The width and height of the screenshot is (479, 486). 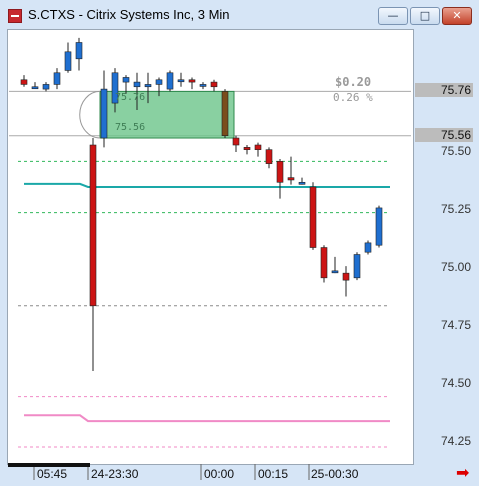 What do you see at coordinates (444, 135) in the screenshot?
I see `target-price-marker: 75.56` at bounding box center [444, 135].